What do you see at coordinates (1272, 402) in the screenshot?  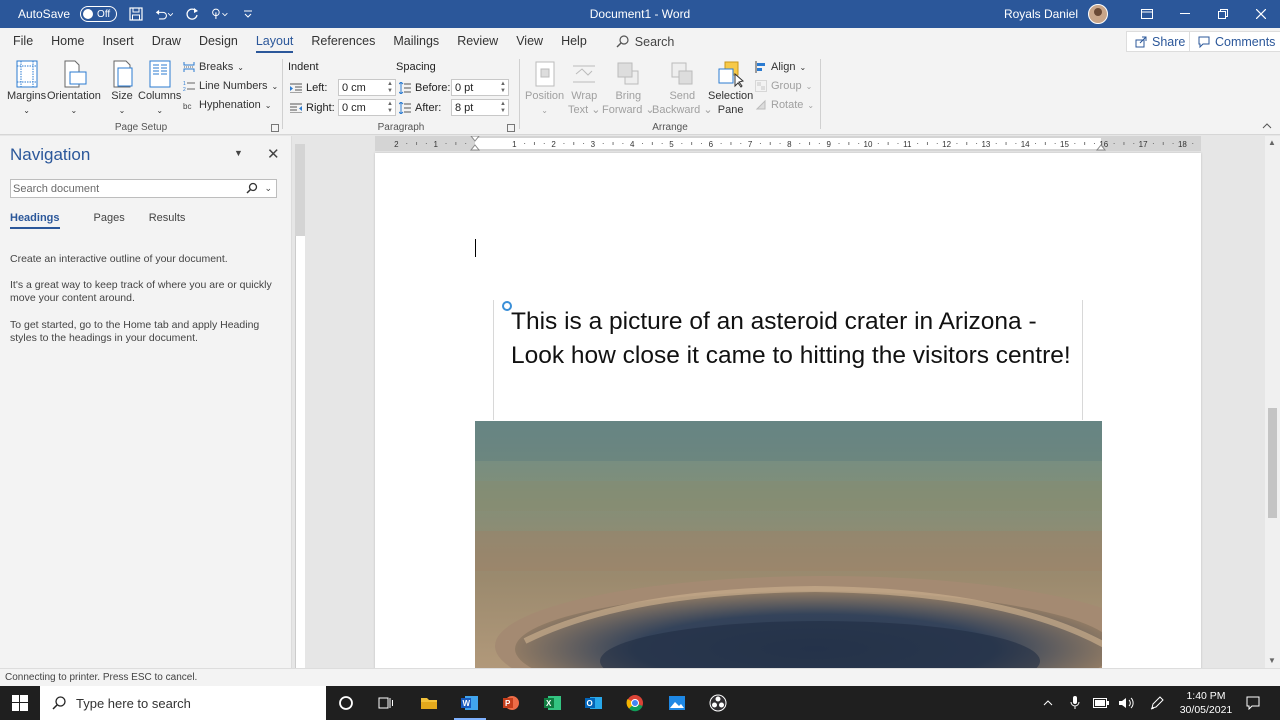 I see `vertical-scrollbar: ▲ ▼` at bounding box center [1272, 402].